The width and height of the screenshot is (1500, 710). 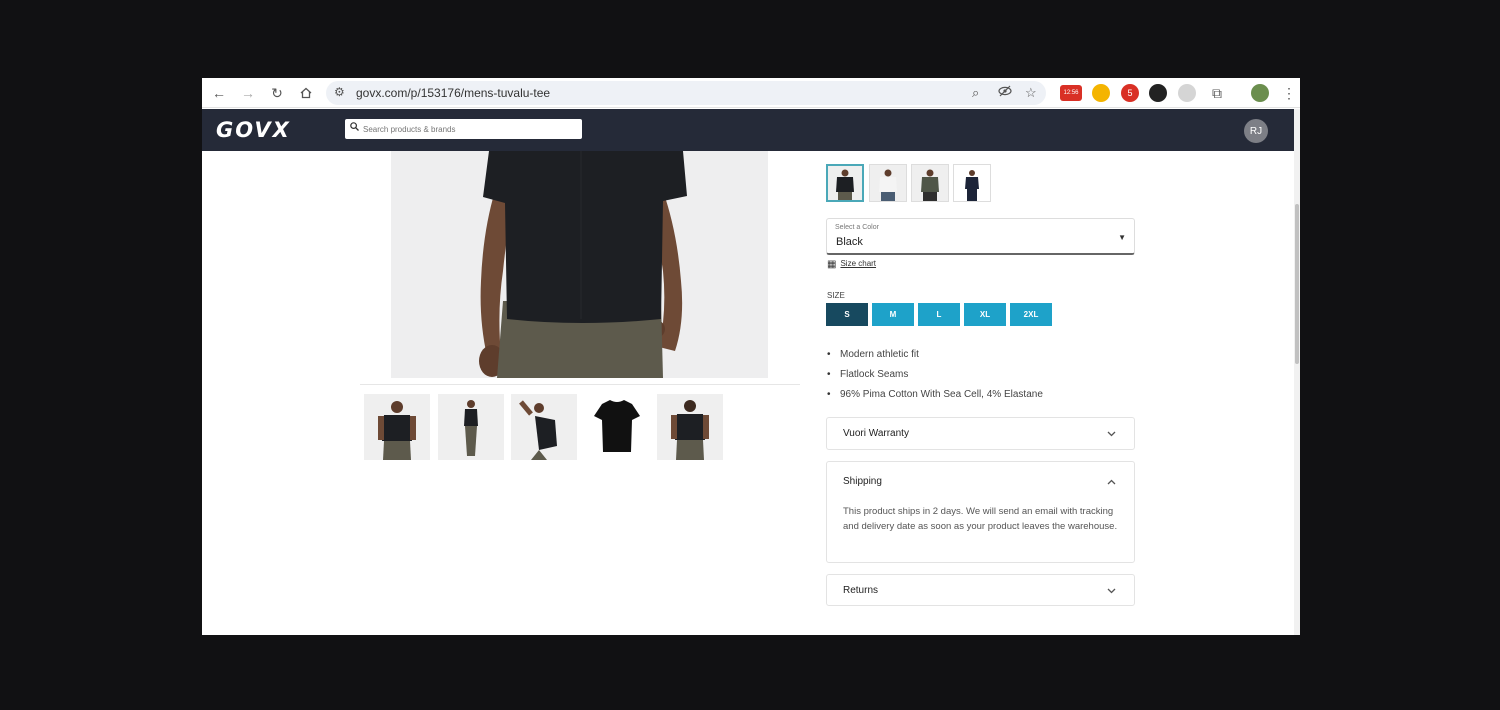 I want to click on eye-off-icon, so click(x=1005, y=92).